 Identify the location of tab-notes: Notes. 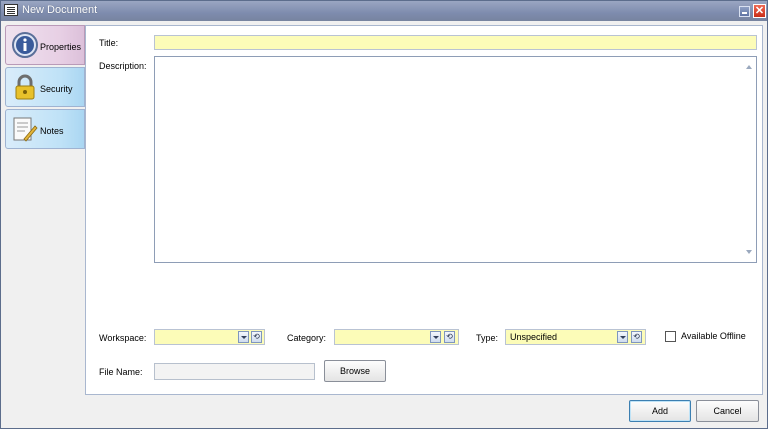
(45, 129).